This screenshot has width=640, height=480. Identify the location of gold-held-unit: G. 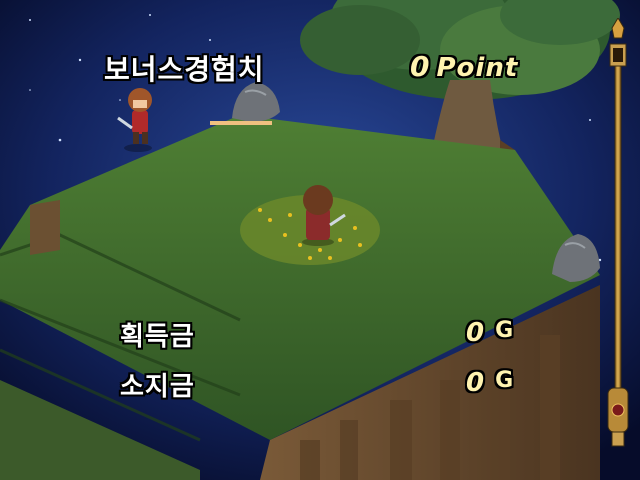
(505, 380).